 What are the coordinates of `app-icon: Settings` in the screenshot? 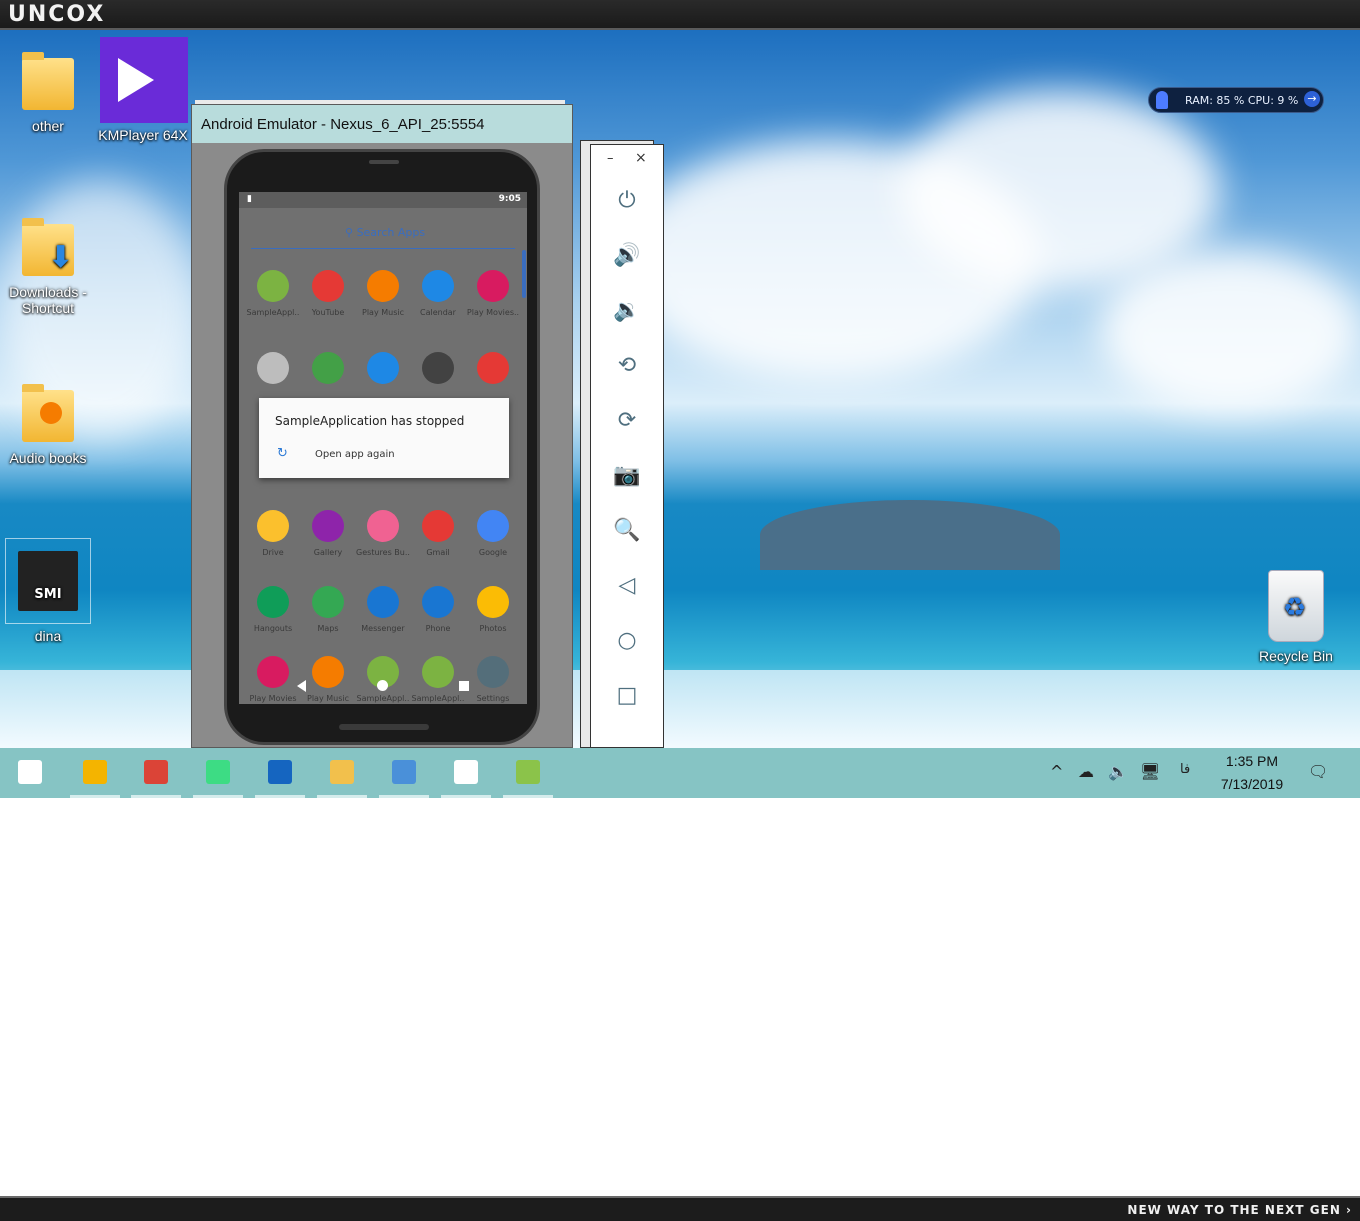 It's located at (493, 679).